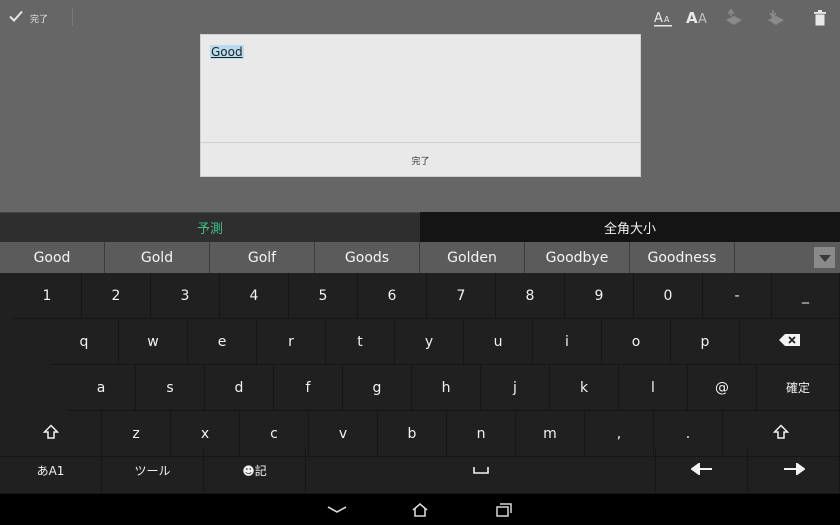 The image size is (840, 525). Describe the element at coordinates (504, 510) in the screenshot. I see `recent-apps-icon` at that location.